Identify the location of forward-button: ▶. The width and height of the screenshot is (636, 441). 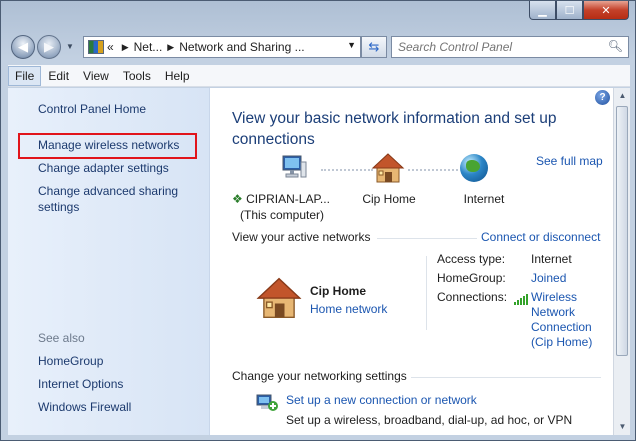
(49, 47).